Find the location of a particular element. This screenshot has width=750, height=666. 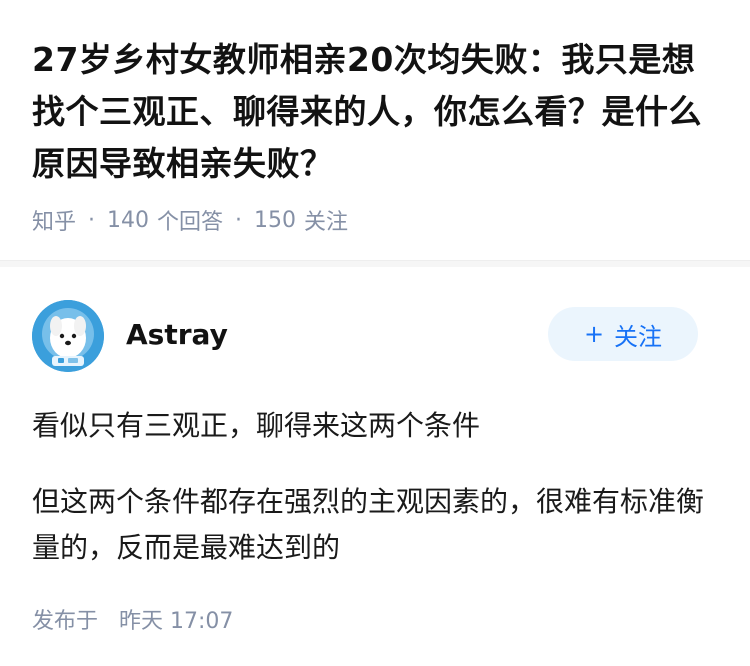

follow-count-label: 关注 is located at coordinates (326, 222).